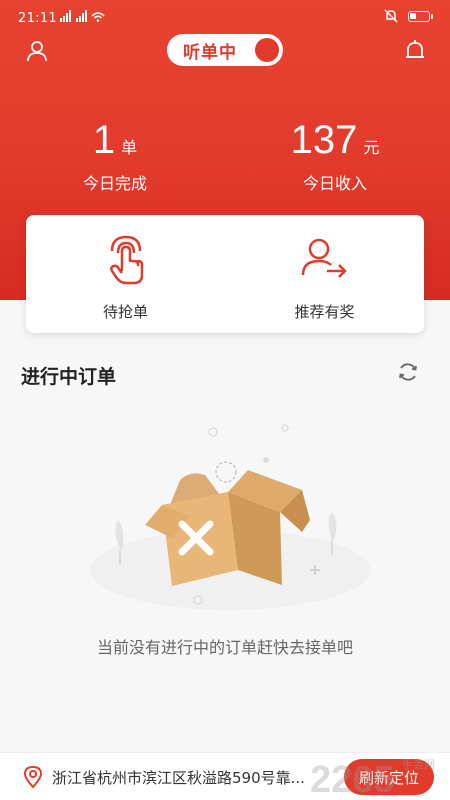 This screenshot has height=800, width=450. Describe the element at coordinates (325, 259) in the screenshot. I see `refer-user-icon` at that location.